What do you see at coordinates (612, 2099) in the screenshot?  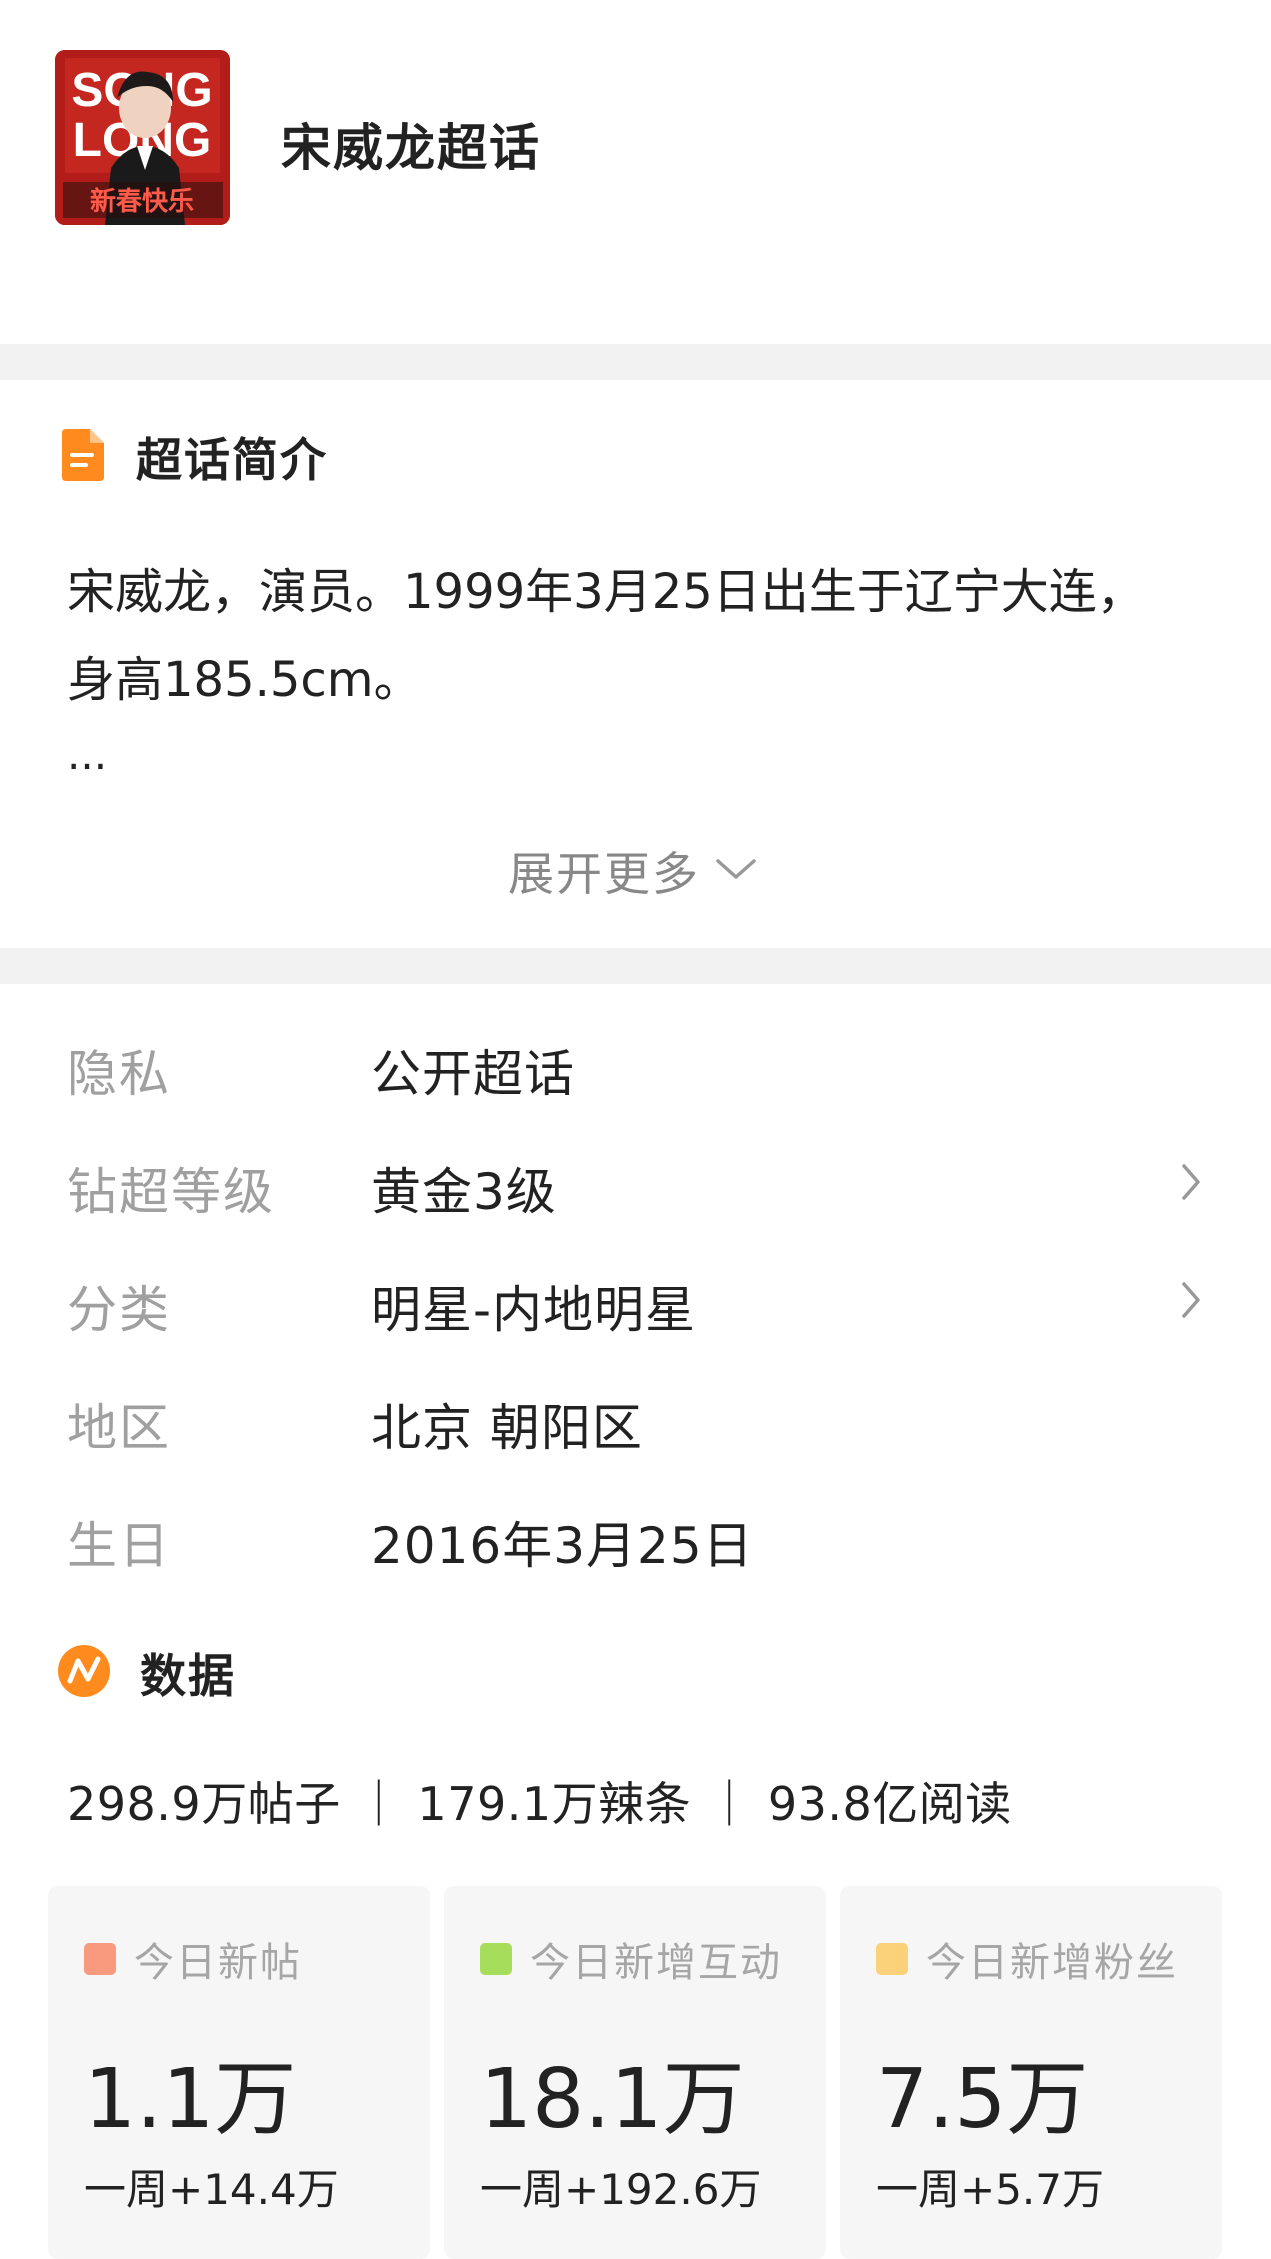 I see `stat-card-value: 18.1万` at bounding box center [612, 2099].